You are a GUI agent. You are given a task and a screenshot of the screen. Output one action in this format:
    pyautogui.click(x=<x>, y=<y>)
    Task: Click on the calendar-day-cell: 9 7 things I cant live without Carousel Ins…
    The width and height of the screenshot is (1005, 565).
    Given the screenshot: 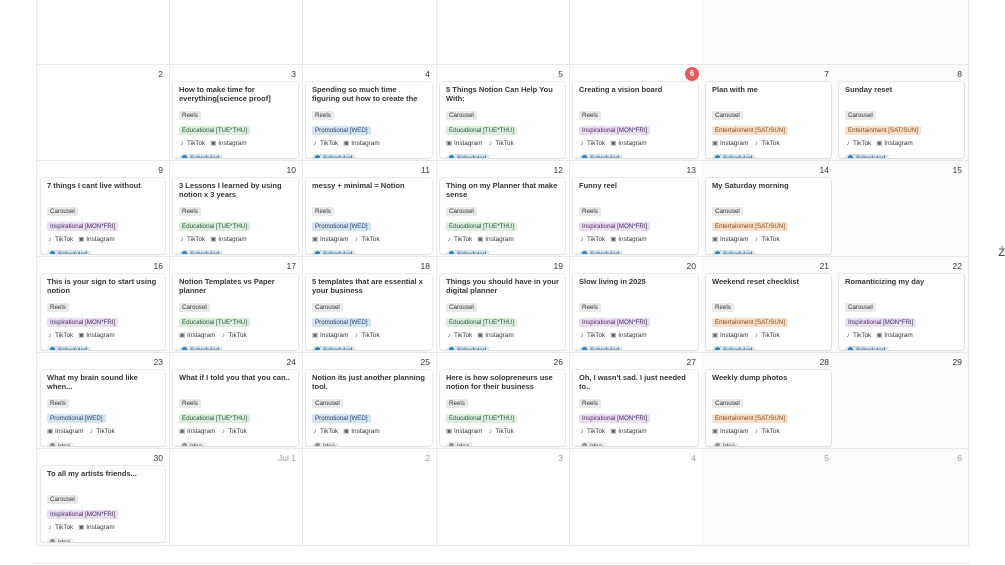 What is the action you would take?
    pyautogui.click(x=103, y=209)
    